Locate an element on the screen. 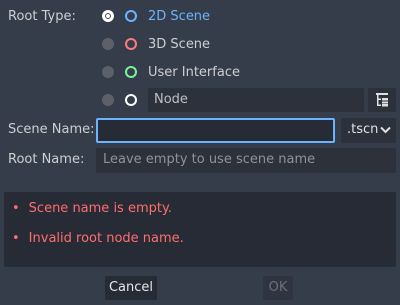 The image size is (400, 305). chevron-down-icon is located at coordinates (385, 130).